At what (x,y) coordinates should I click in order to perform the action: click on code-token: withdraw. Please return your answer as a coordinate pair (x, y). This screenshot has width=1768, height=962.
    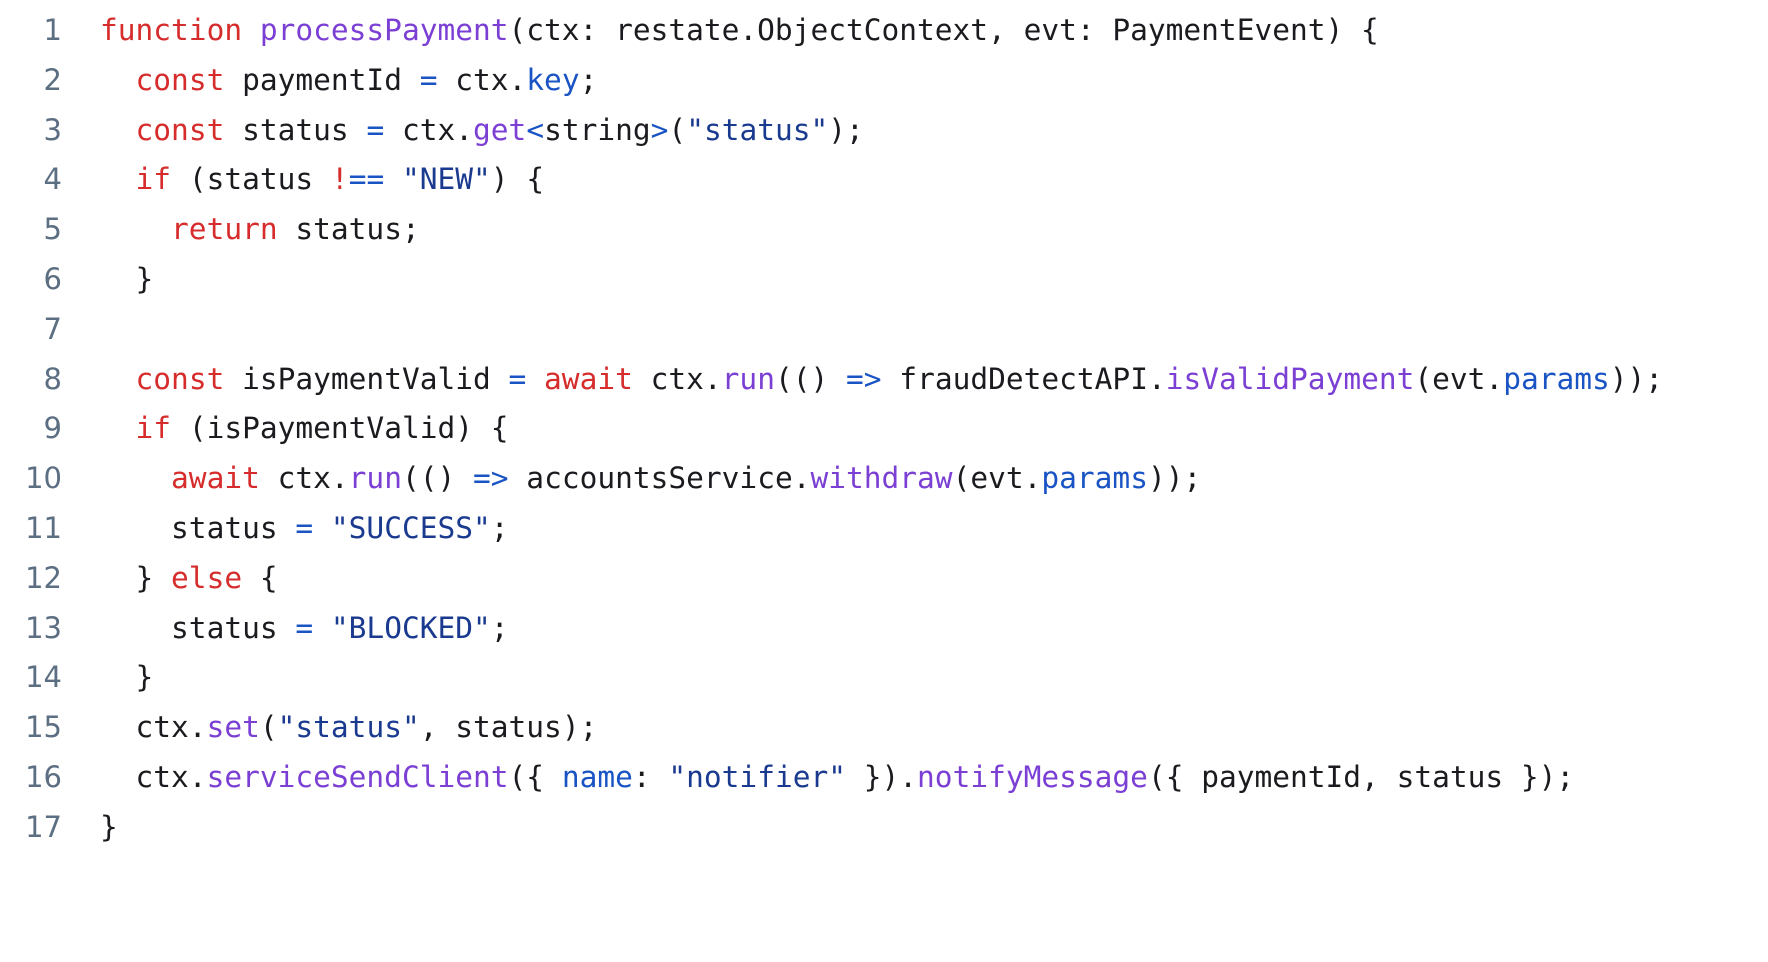
    Looking at the image, I should click on (881, 478).